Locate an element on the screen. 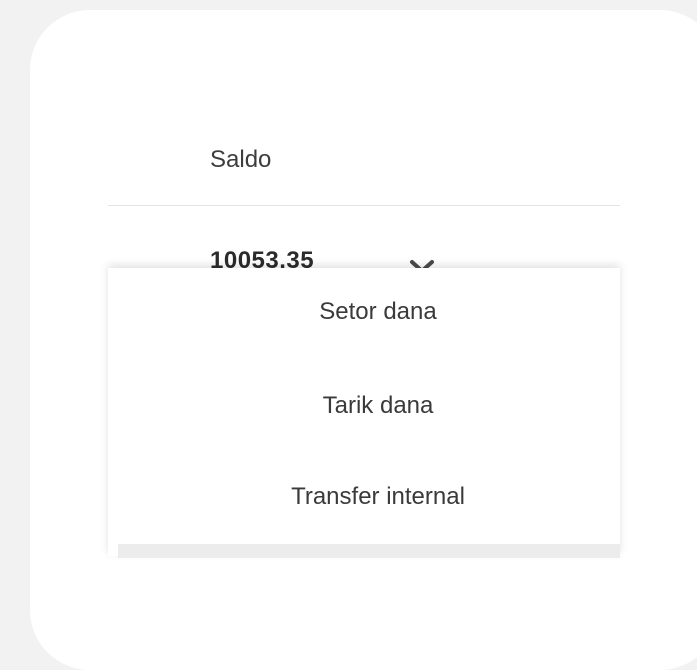  menu-item-transfer-internal: Transfer internal is located at coordinates (378, 497).